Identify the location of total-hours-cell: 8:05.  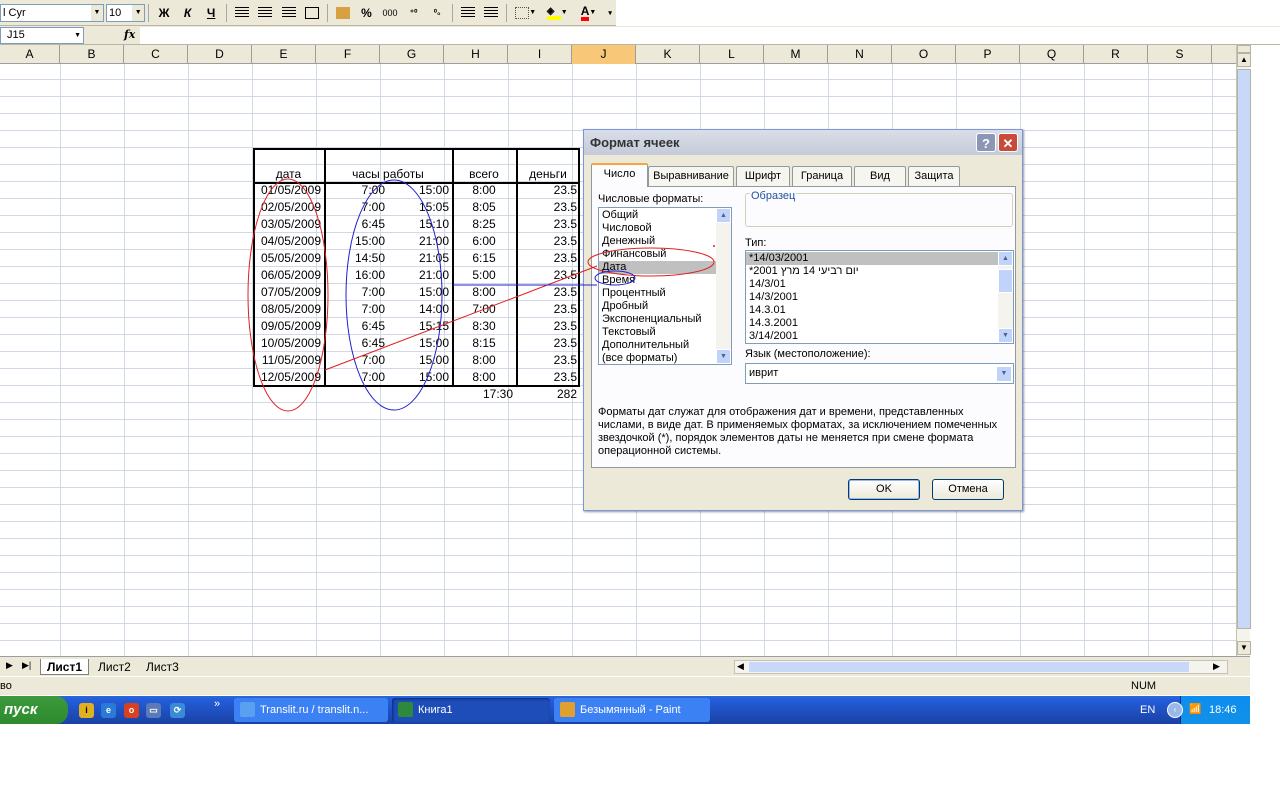
(484, 207).